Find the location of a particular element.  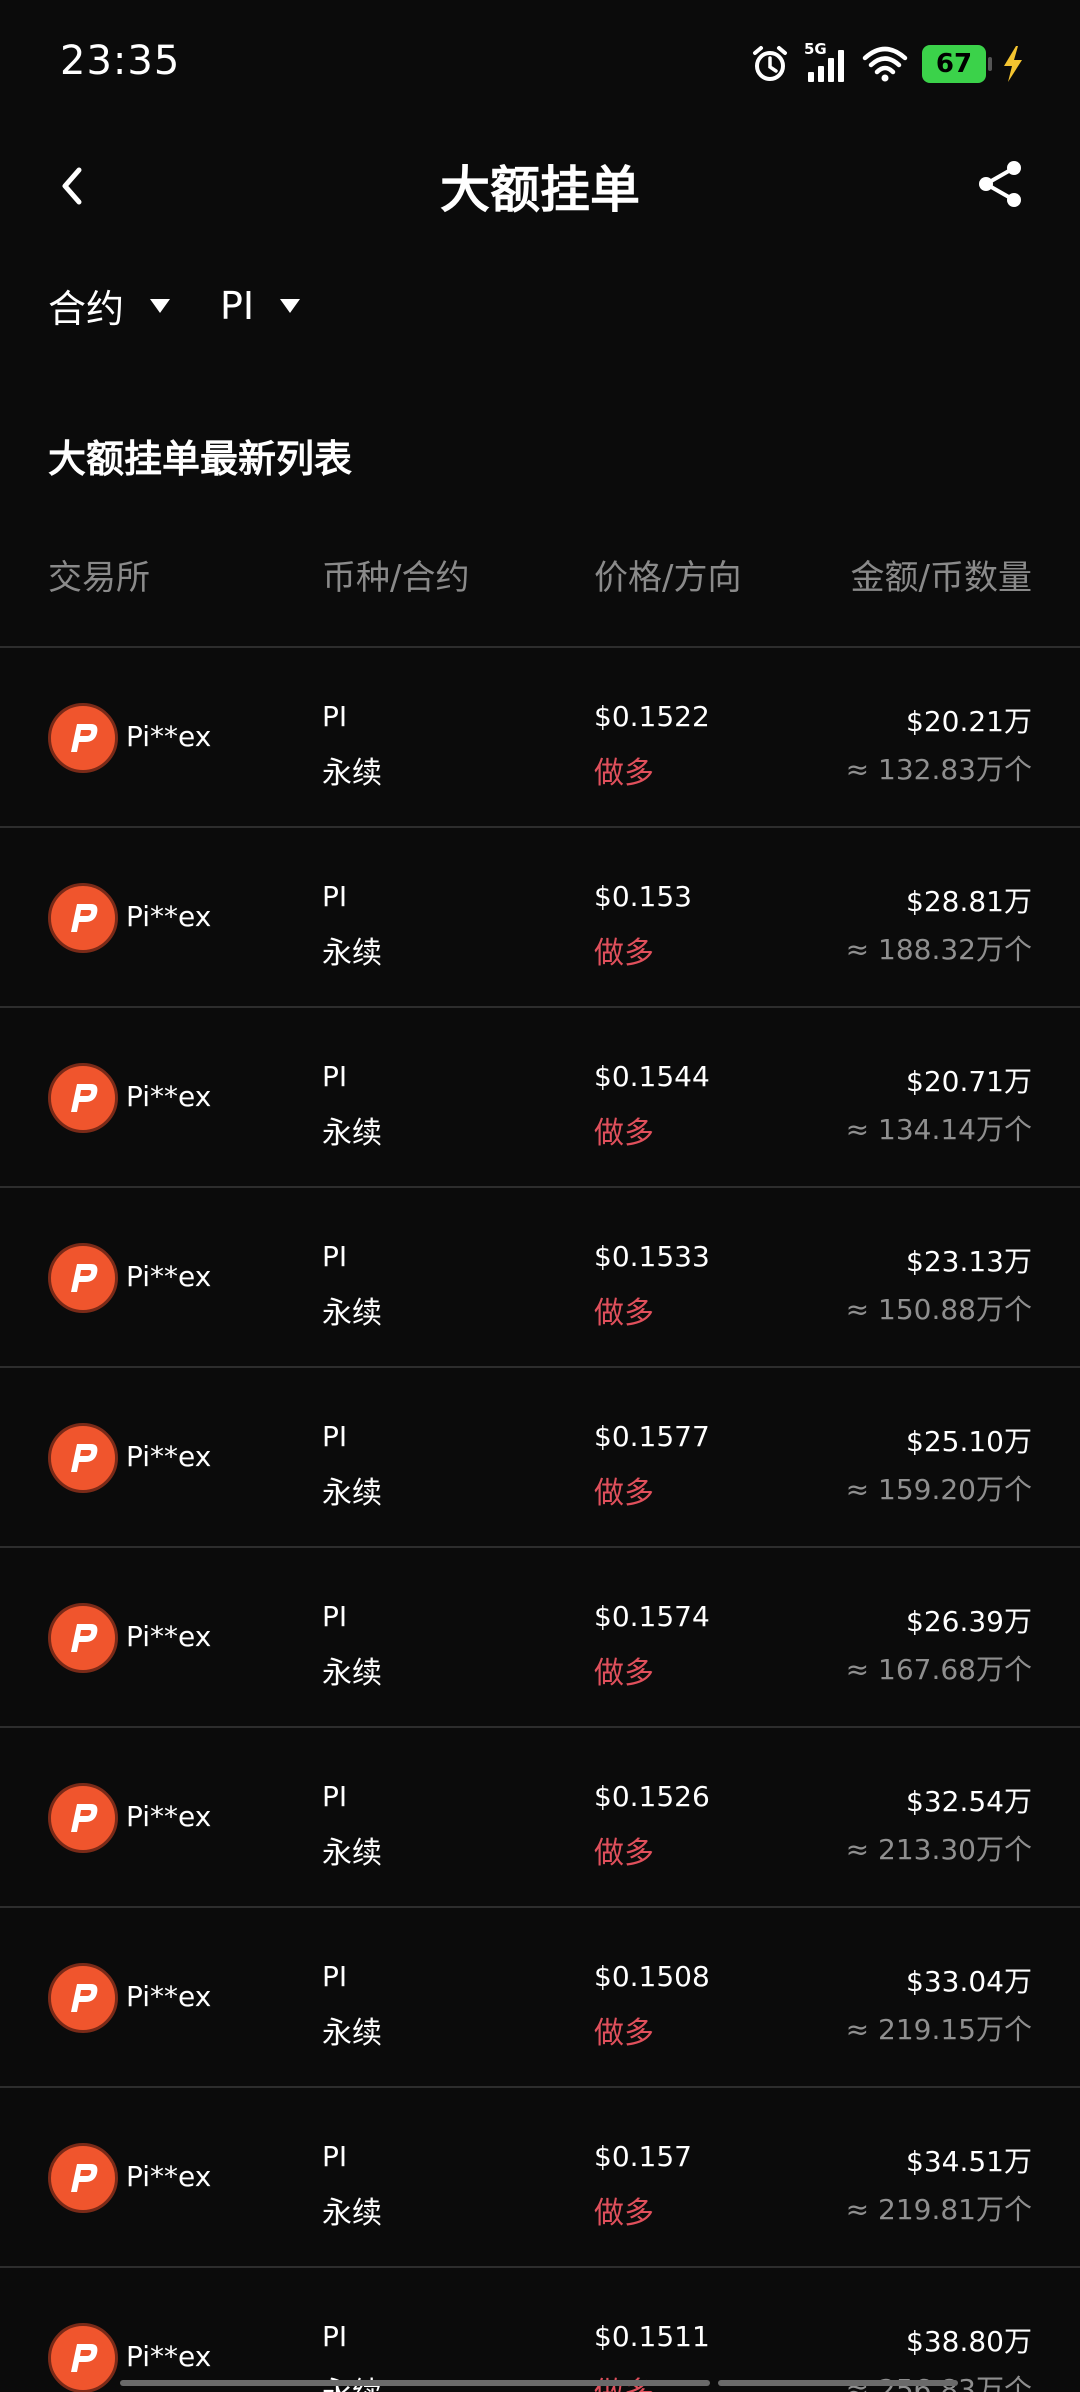

market-type-dropdown: 合约 is located at coordinates (109, 305).